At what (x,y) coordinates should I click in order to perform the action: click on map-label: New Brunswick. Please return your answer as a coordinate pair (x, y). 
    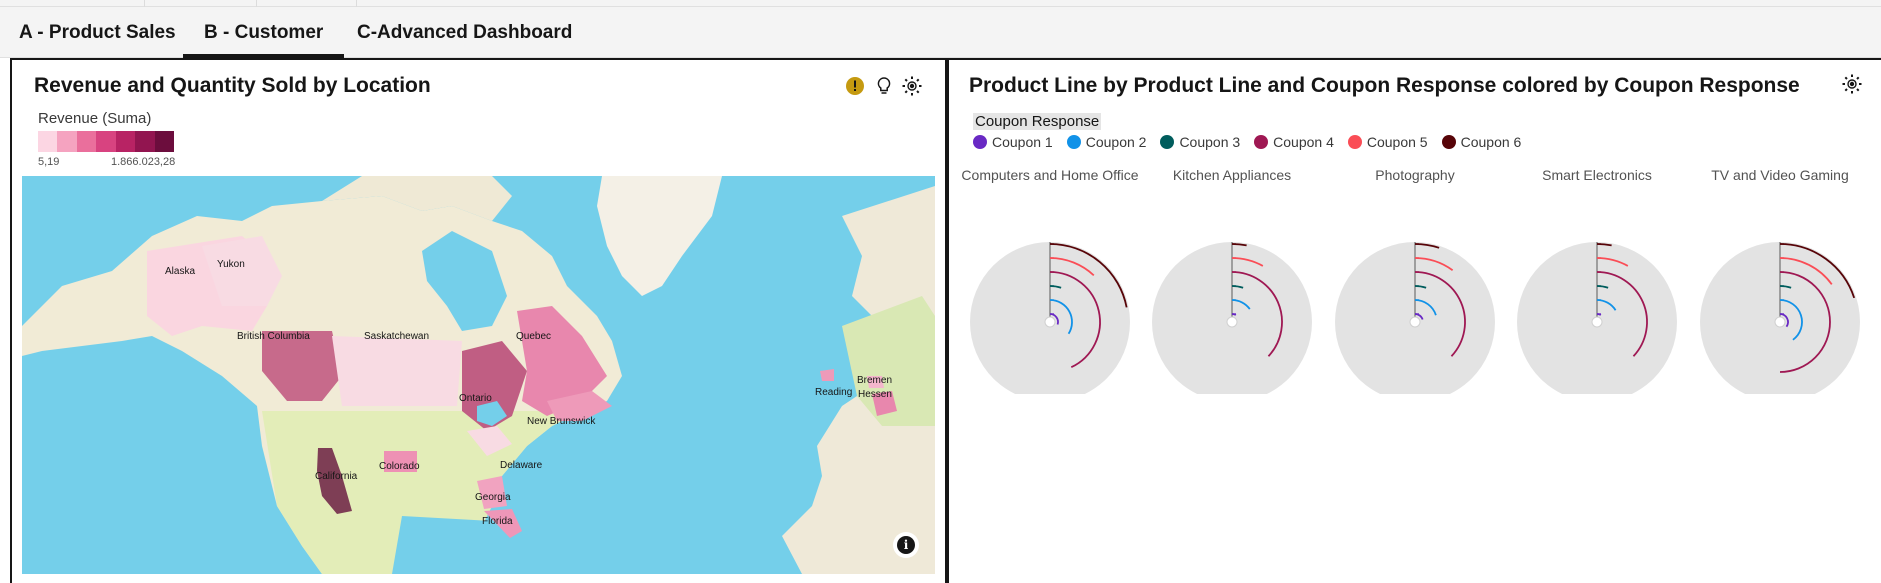
    Looking at the image, I should click on (561, 421).